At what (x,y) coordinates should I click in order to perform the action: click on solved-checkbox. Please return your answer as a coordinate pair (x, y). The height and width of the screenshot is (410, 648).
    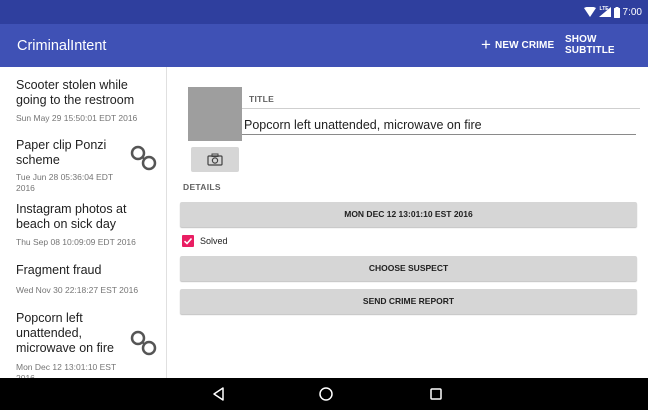
    Looking at the image, I should click on (188, 241).